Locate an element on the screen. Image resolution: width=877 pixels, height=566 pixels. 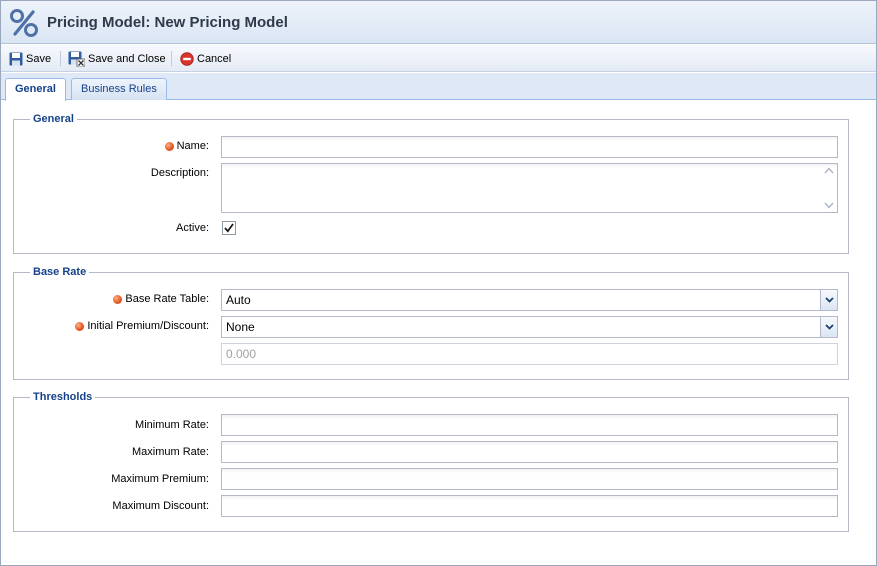
base-rate-table-label: Base Rate Table: is located at coordinates (161, 299).